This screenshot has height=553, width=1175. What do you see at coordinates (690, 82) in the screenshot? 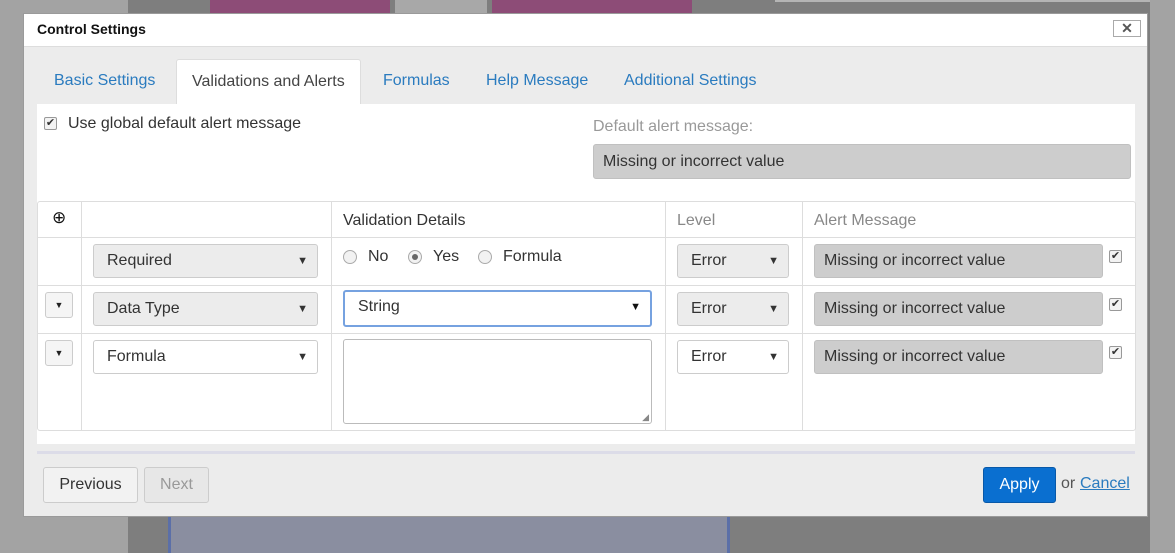
I see `tab-additional-settings: Additional Settings` at bounding box center [690, 82].